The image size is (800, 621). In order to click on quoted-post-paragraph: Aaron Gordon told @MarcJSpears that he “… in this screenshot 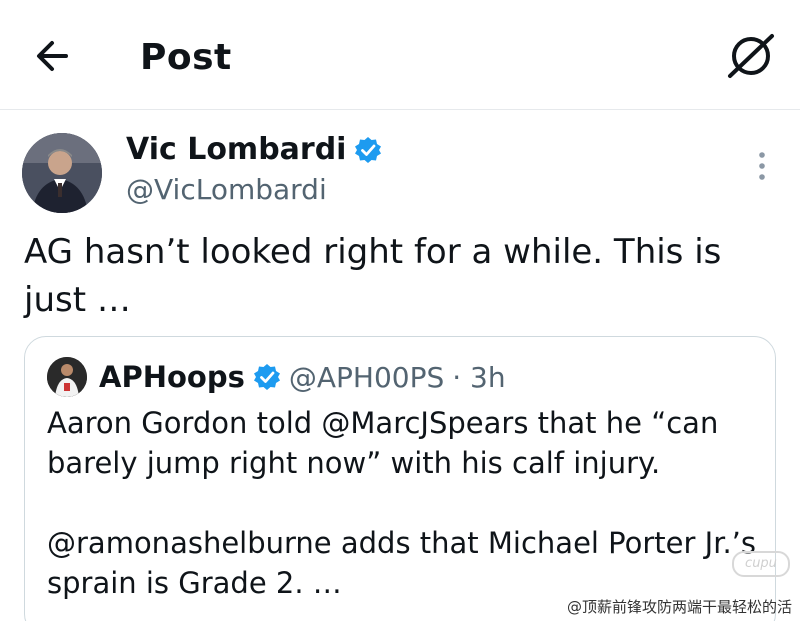, I will do `click(383, 443)`.